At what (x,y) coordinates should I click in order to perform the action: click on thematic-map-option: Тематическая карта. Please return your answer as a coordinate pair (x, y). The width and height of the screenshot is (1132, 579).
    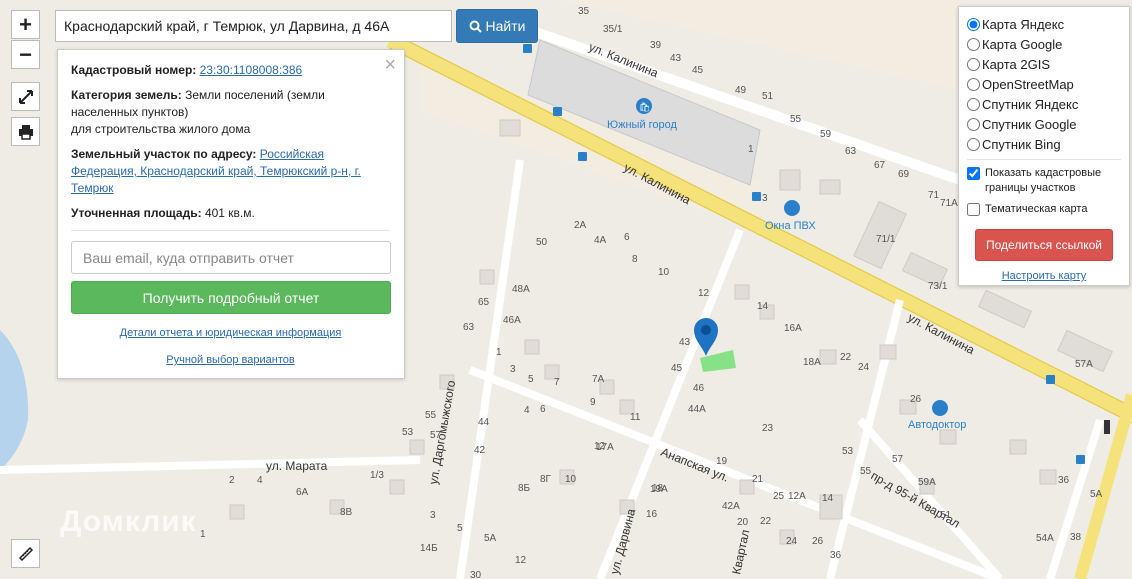
    Looking at the image, I should click on (1044, 209).